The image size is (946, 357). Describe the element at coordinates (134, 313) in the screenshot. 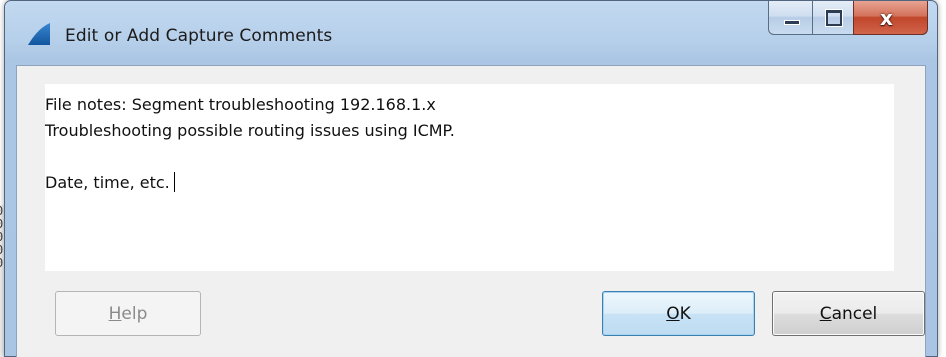

I see `help-label: elp` at that location.